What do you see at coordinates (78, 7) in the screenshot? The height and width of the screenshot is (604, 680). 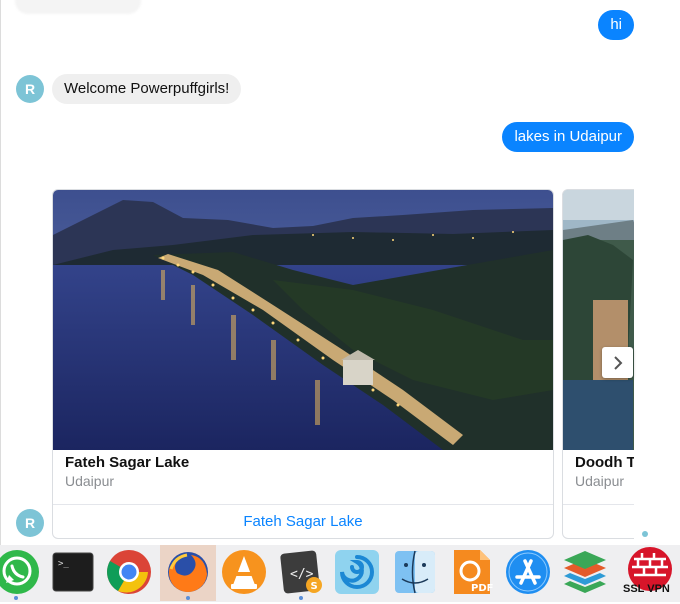 I see `previous-message-bubble` at bounding box center [78, 7].